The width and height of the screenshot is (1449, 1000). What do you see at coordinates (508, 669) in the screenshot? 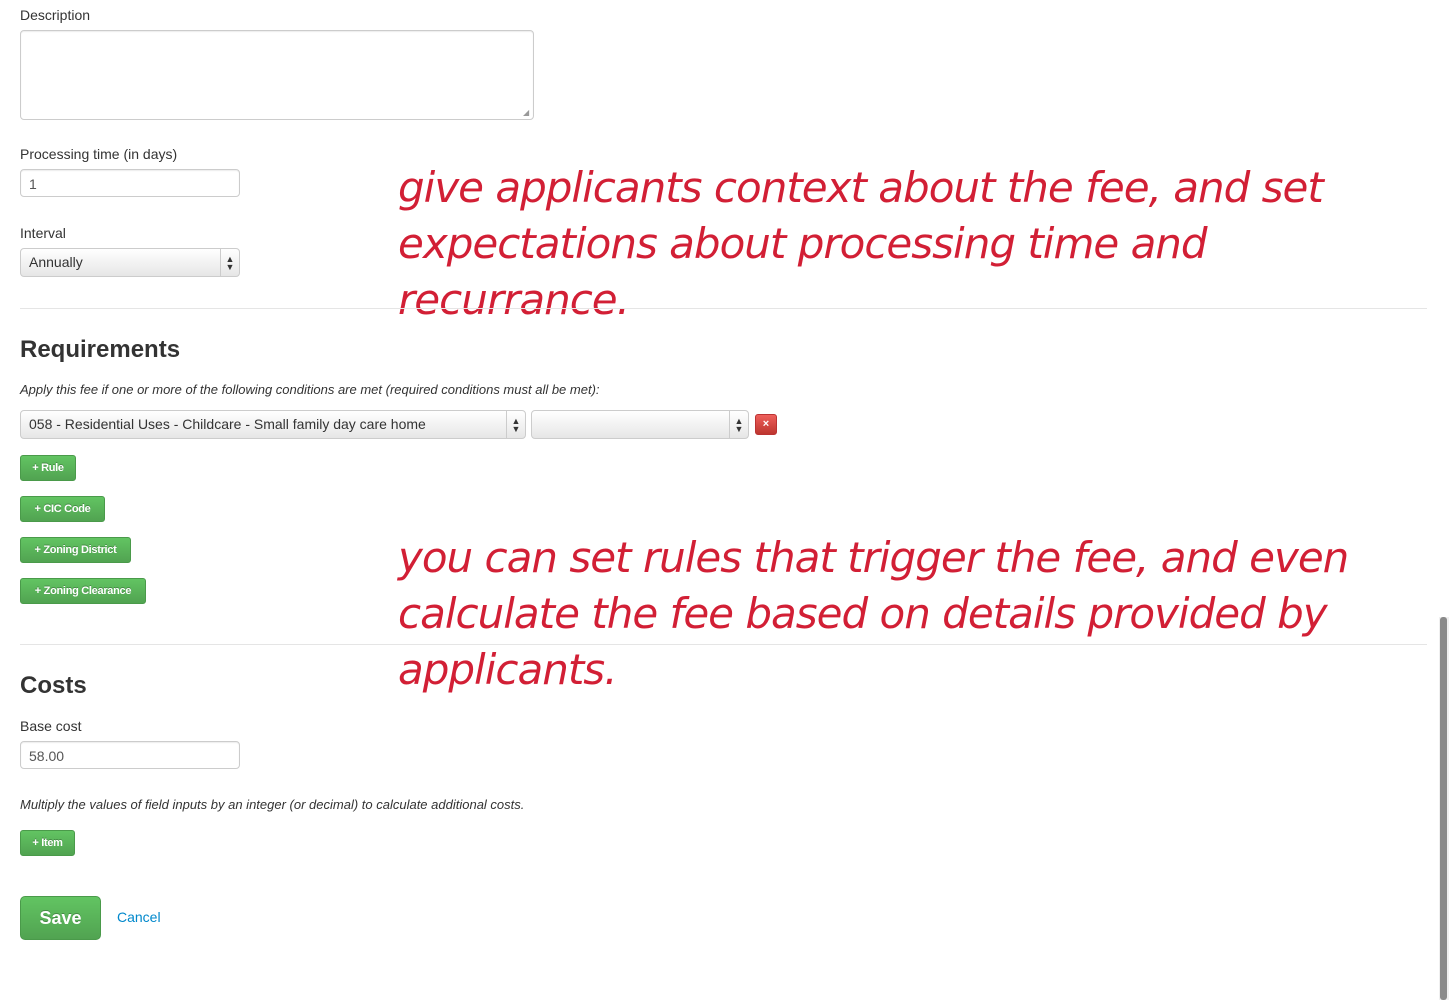
I see `annotation-line: applicants.` at bounding box center [508, 669].